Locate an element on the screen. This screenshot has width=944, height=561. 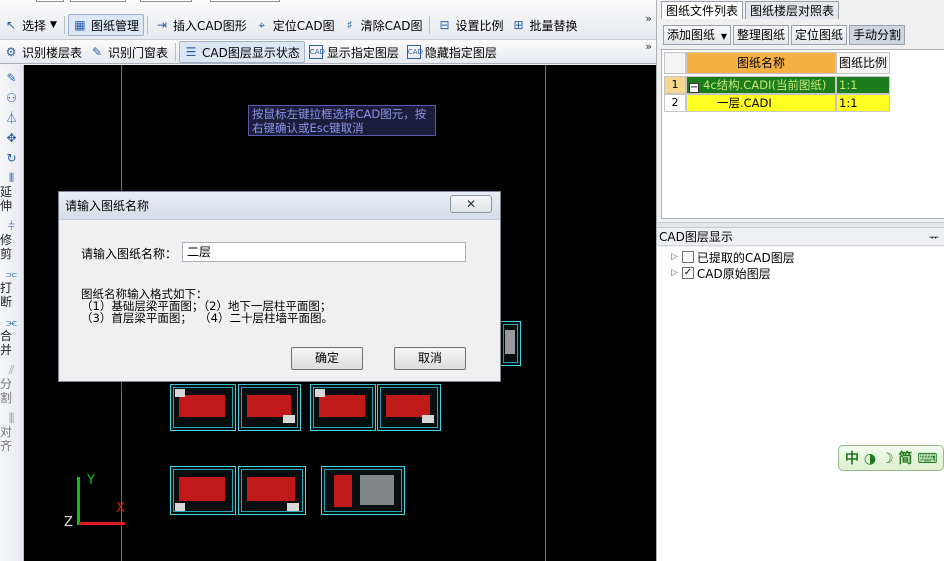
move-tool: ✥ is located at coordinates (11, 138).